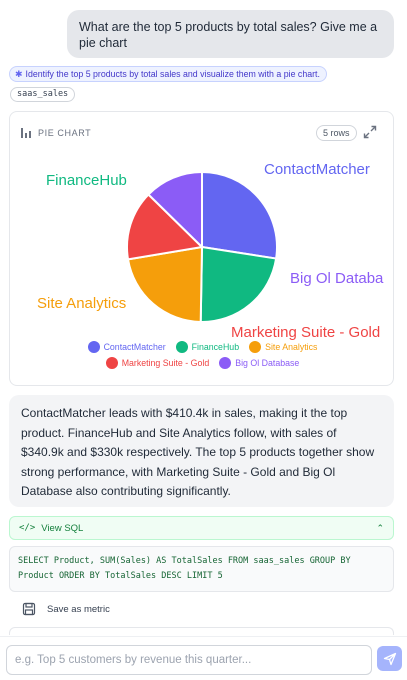 The width and height of the screenshot is (407, 680). I want to click on send-button, so click(389, 658).